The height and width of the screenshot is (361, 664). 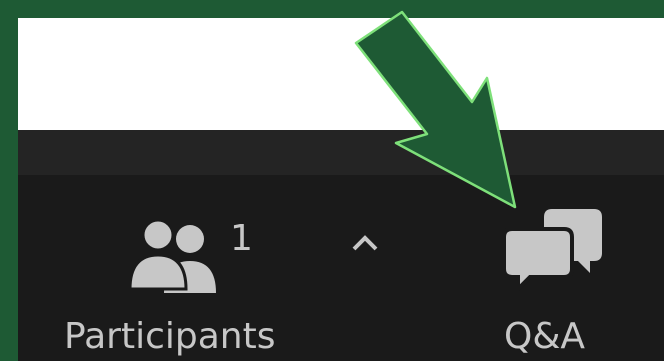 I want to click on participants-count: 1, so click(x=241, y=238).